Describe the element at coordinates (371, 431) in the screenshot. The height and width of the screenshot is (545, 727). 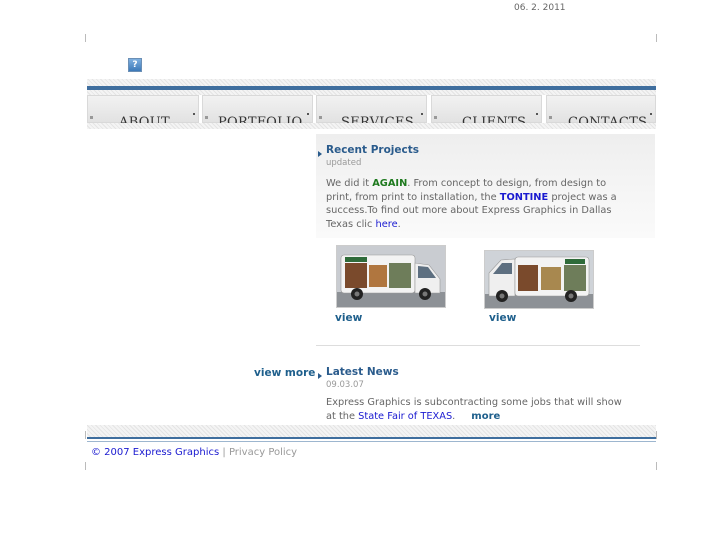
I see `bottom-hatch-band` at that location.